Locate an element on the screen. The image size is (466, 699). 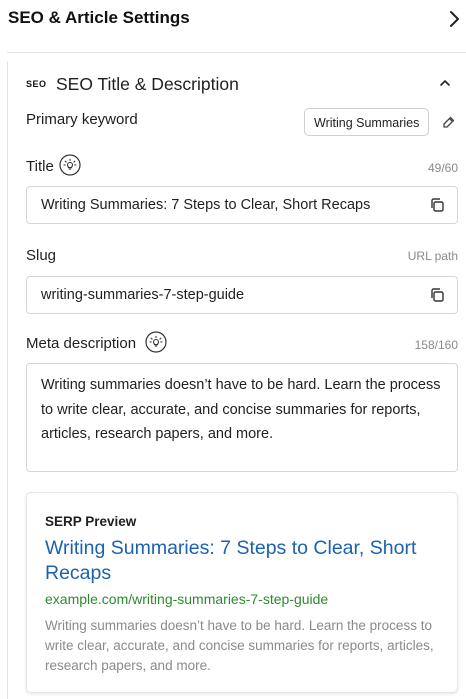
primary-keyword-button: Writing Summaries is located at coordinates (367, 122).